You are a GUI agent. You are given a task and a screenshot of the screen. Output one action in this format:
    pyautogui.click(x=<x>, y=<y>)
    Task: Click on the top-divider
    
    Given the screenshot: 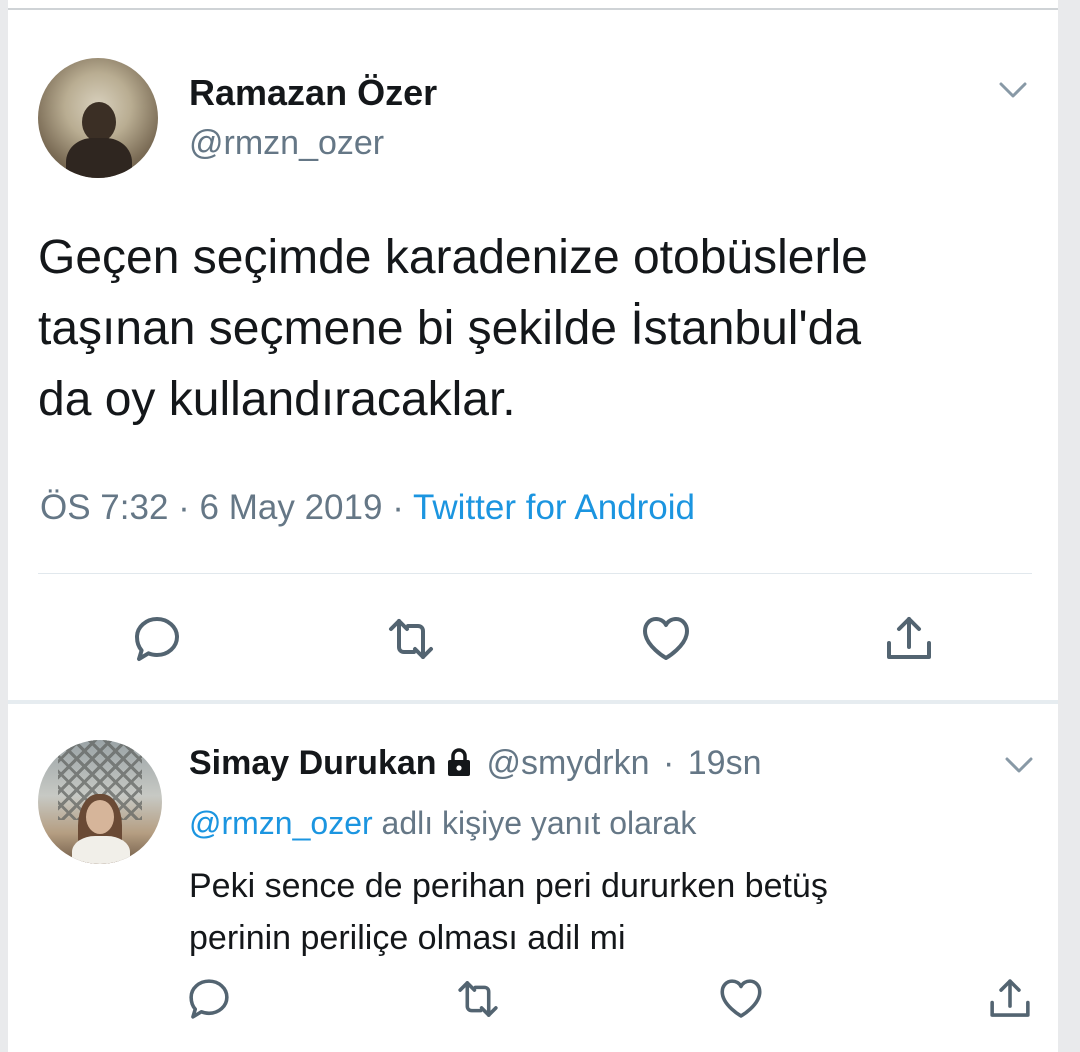 What is the action you would take?
    pyautogui.click(x=533, y=9)
    